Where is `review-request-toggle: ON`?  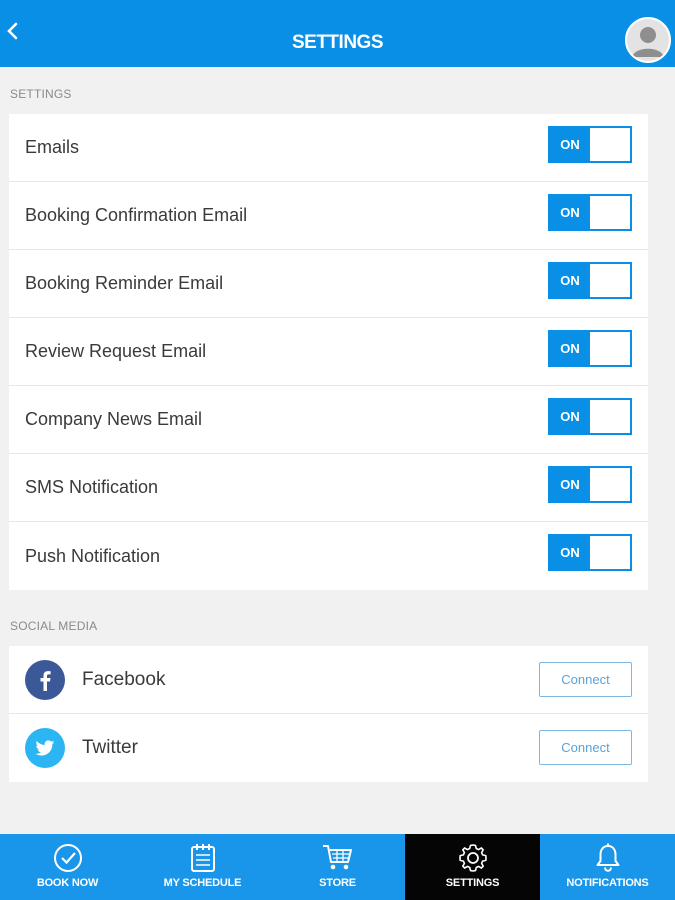 review-request-toggle: ON is located at coordinates (590, 348).